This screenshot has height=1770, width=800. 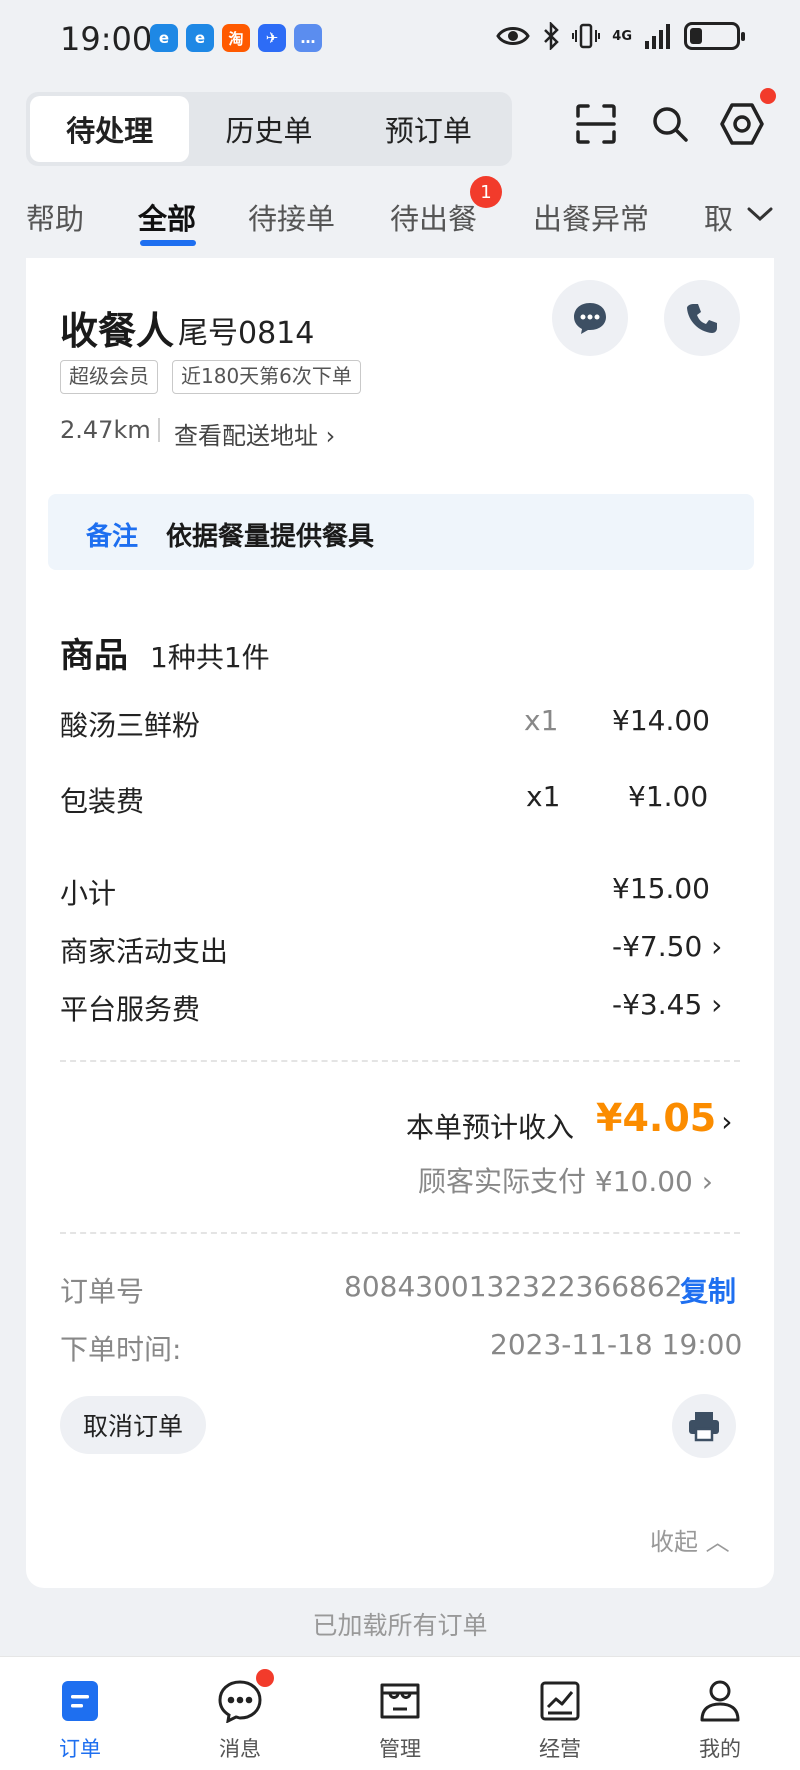 I want to click on subtotal-label: 小计, so click(x=88, y=893).